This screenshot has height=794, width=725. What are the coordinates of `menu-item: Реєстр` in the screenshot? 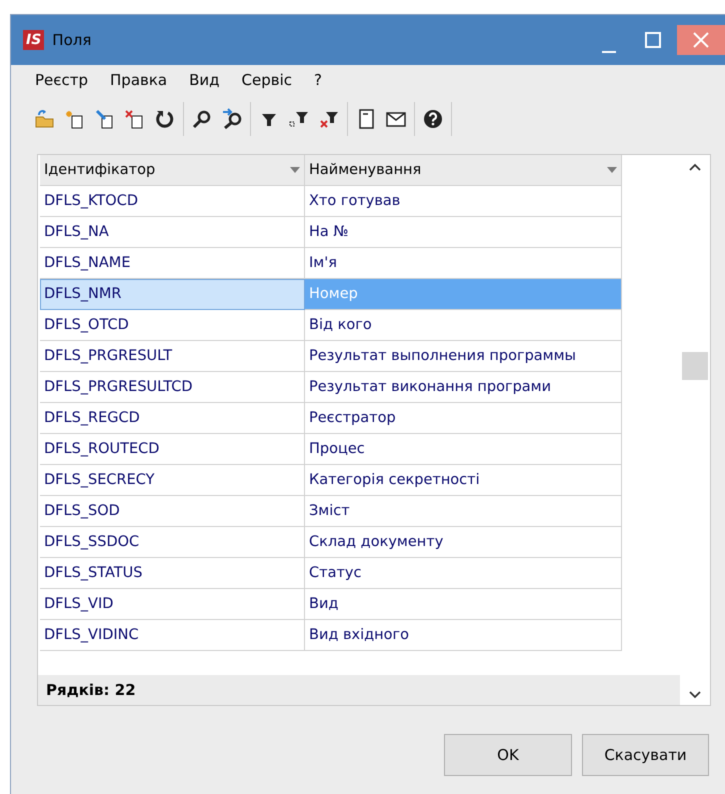 It's located at (61, 84).